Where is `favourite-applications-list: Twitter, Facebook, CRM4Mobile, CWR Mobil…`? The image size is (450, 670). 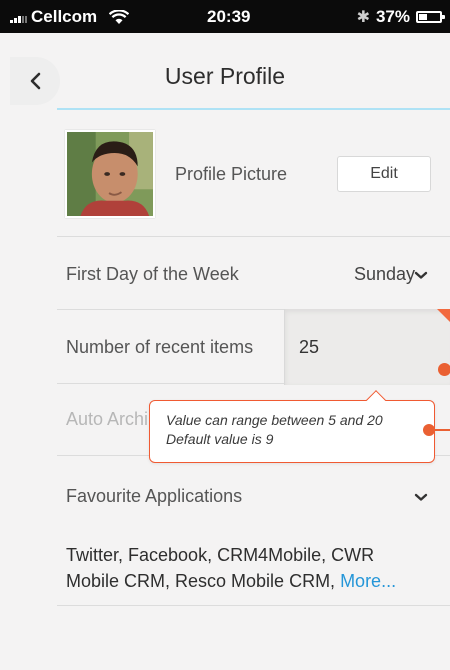
favourite-applications-list: Twitter, Facebook, CRM4Mobile, CWR Mobil… is located at coordinates (236, 568).